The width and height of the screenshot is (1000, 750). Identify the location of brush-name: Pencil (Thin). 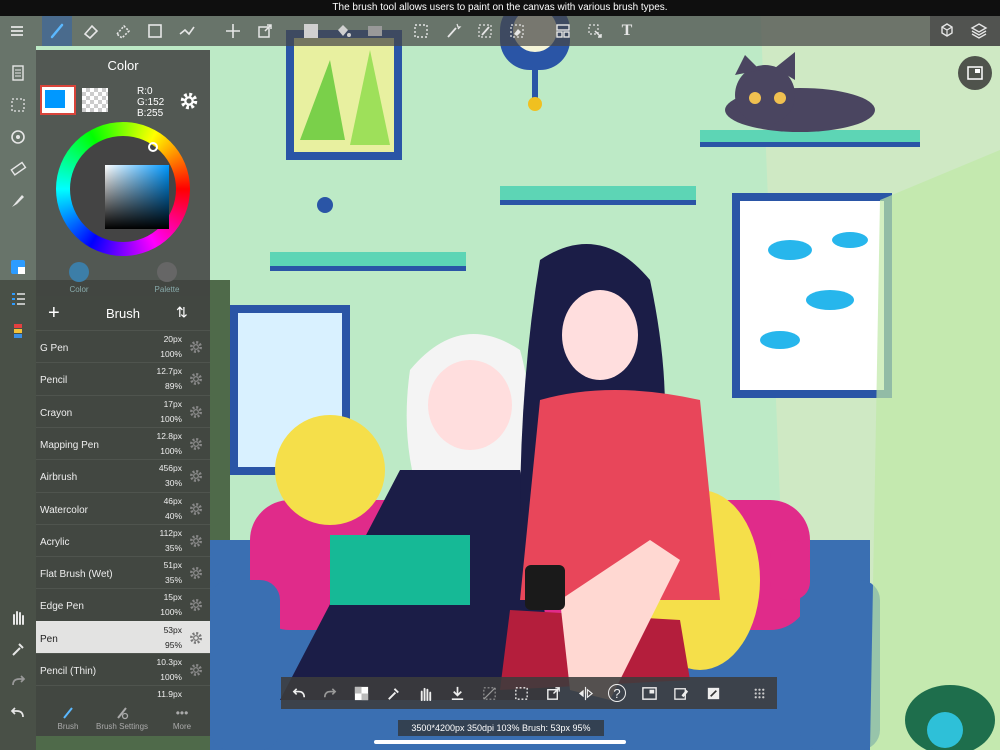
(68, 671).